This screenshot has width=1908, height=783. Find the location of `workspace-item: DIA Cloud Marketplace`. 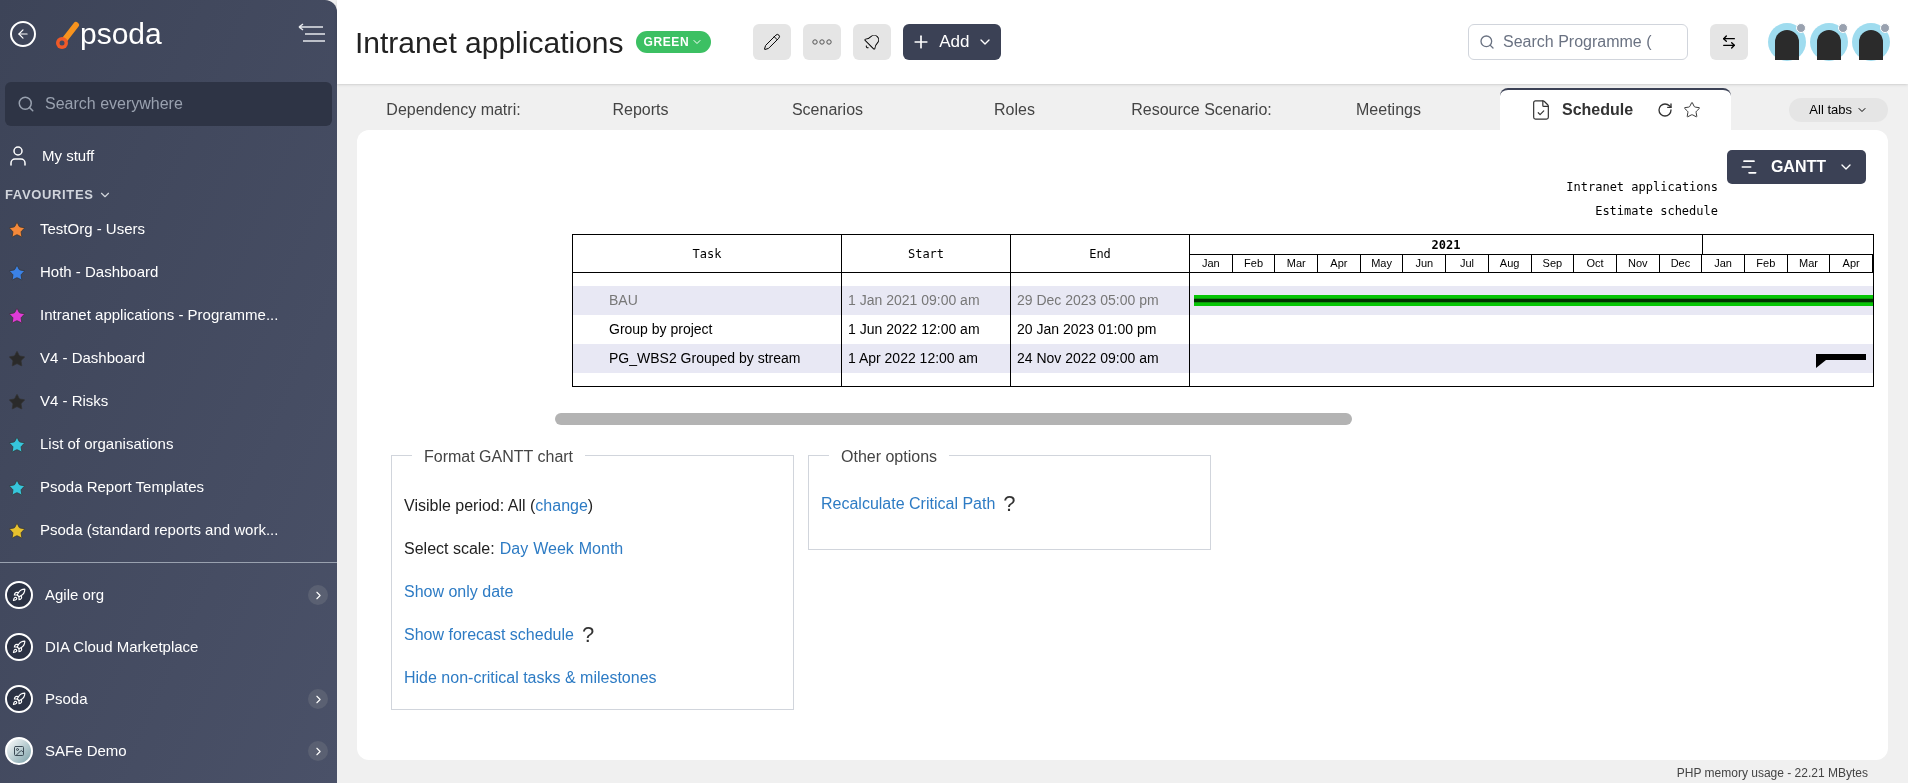

workspace-item: DIA Cloud Marketplace is located at coordinates (168, 647).